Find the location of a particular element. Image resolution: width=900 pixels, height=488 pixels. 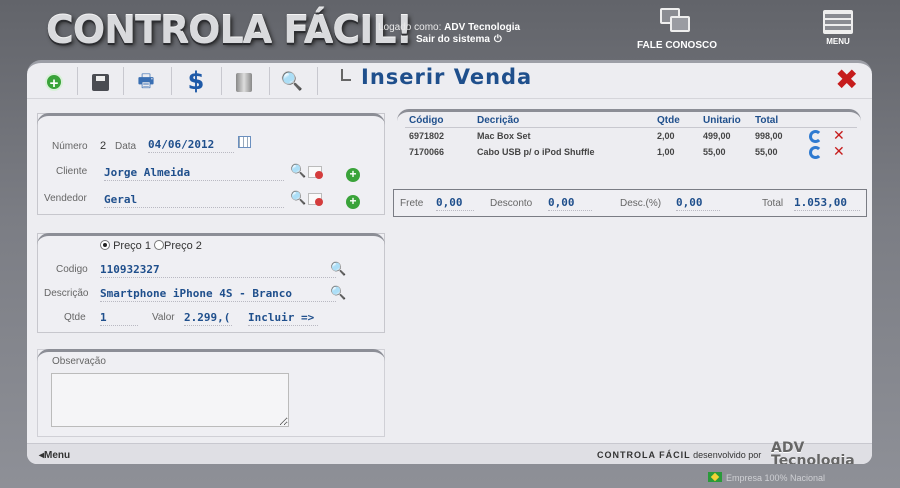

desconto-label: Desconto is located at coordinates (511, 203).